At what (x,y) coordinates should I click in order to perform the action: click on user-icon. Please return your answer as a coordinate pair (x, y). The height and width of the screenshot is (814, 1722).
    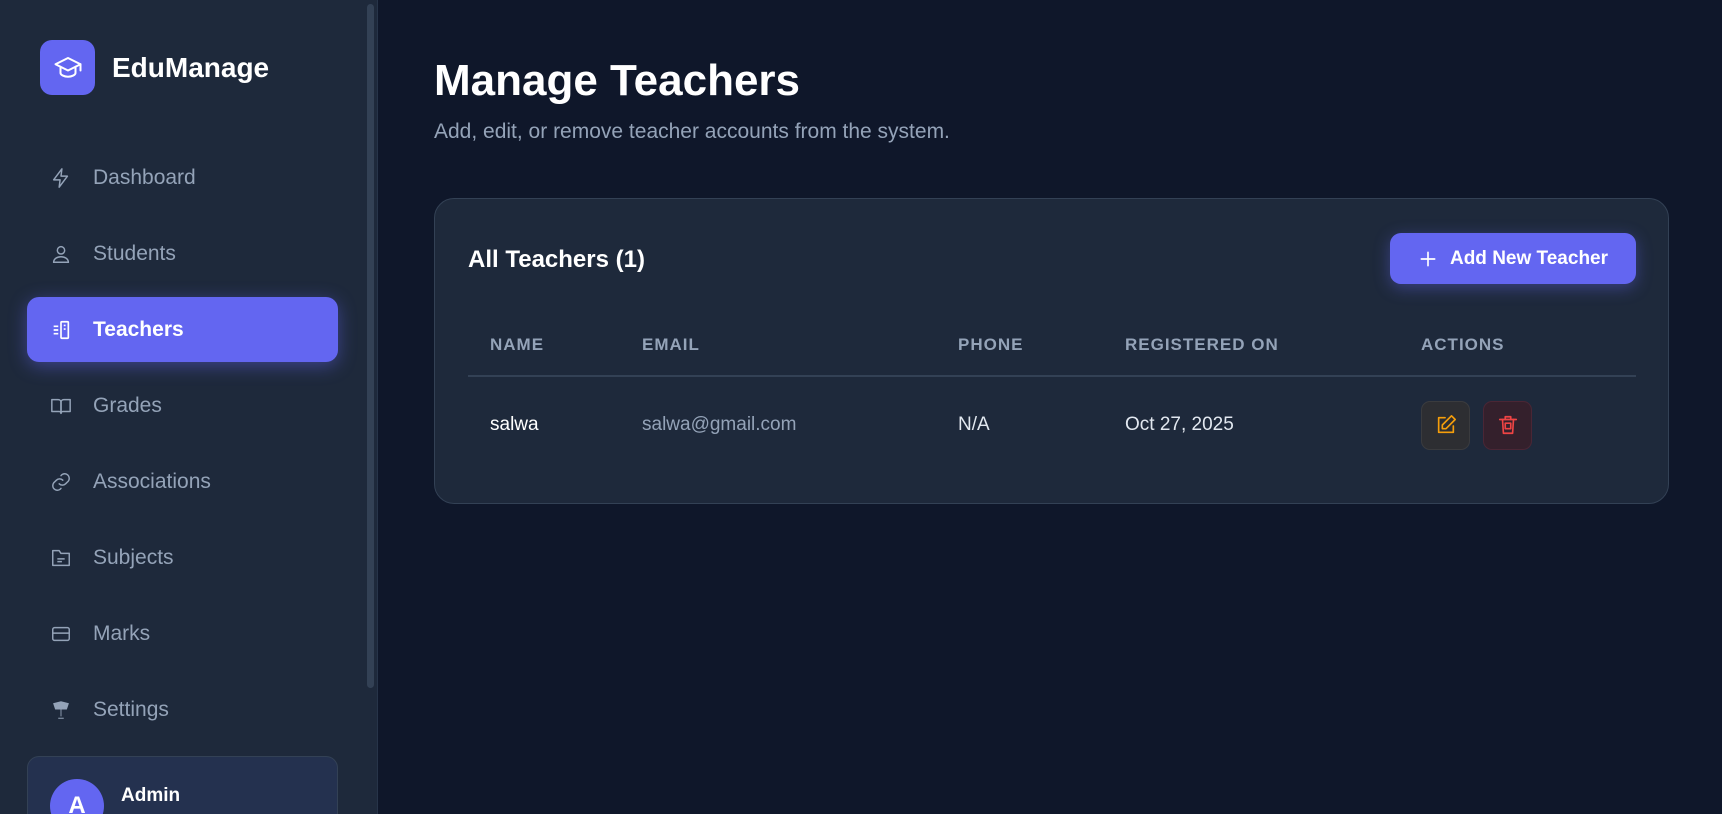
    Looking at the image, I should click on (61, 254).